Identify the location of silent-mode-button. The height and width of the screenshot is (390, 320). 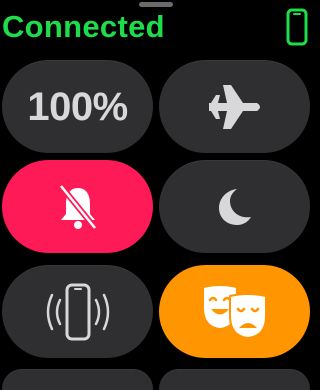
(77, 206).